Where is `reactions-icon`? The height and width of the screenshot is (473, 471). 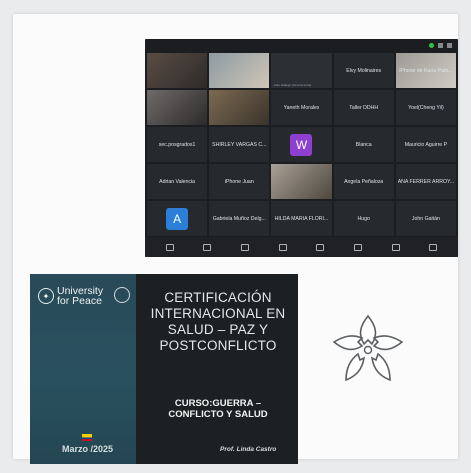 reactions-icon is located at coordinates (245, 247).